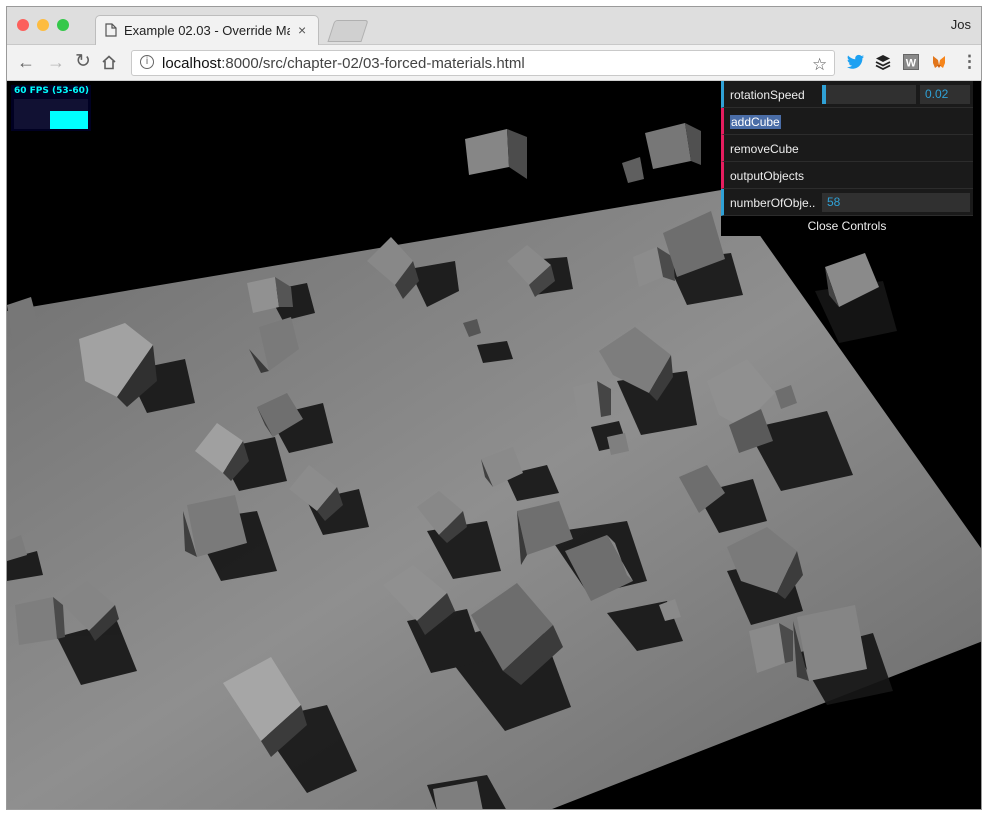 The width and height of the screenshot is (988, 814). I want to click on number-of-objects-input: 58, so click(896, 202).